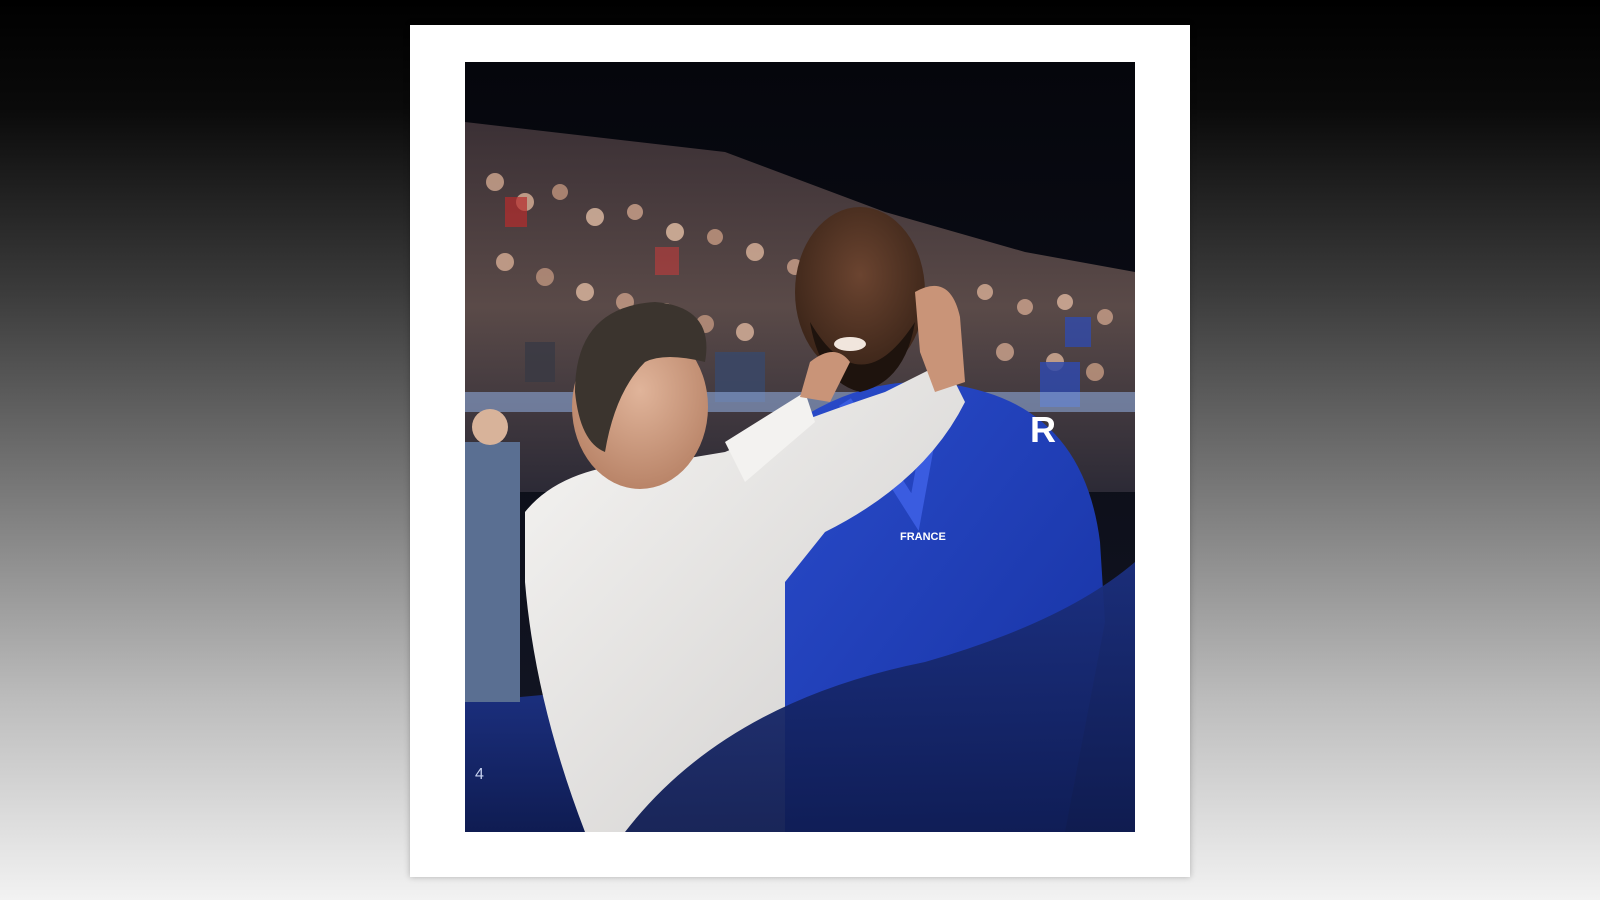 The height and width of the screenshot is (900, 1600). I want to click on judoka-smile, so click(850, 344).